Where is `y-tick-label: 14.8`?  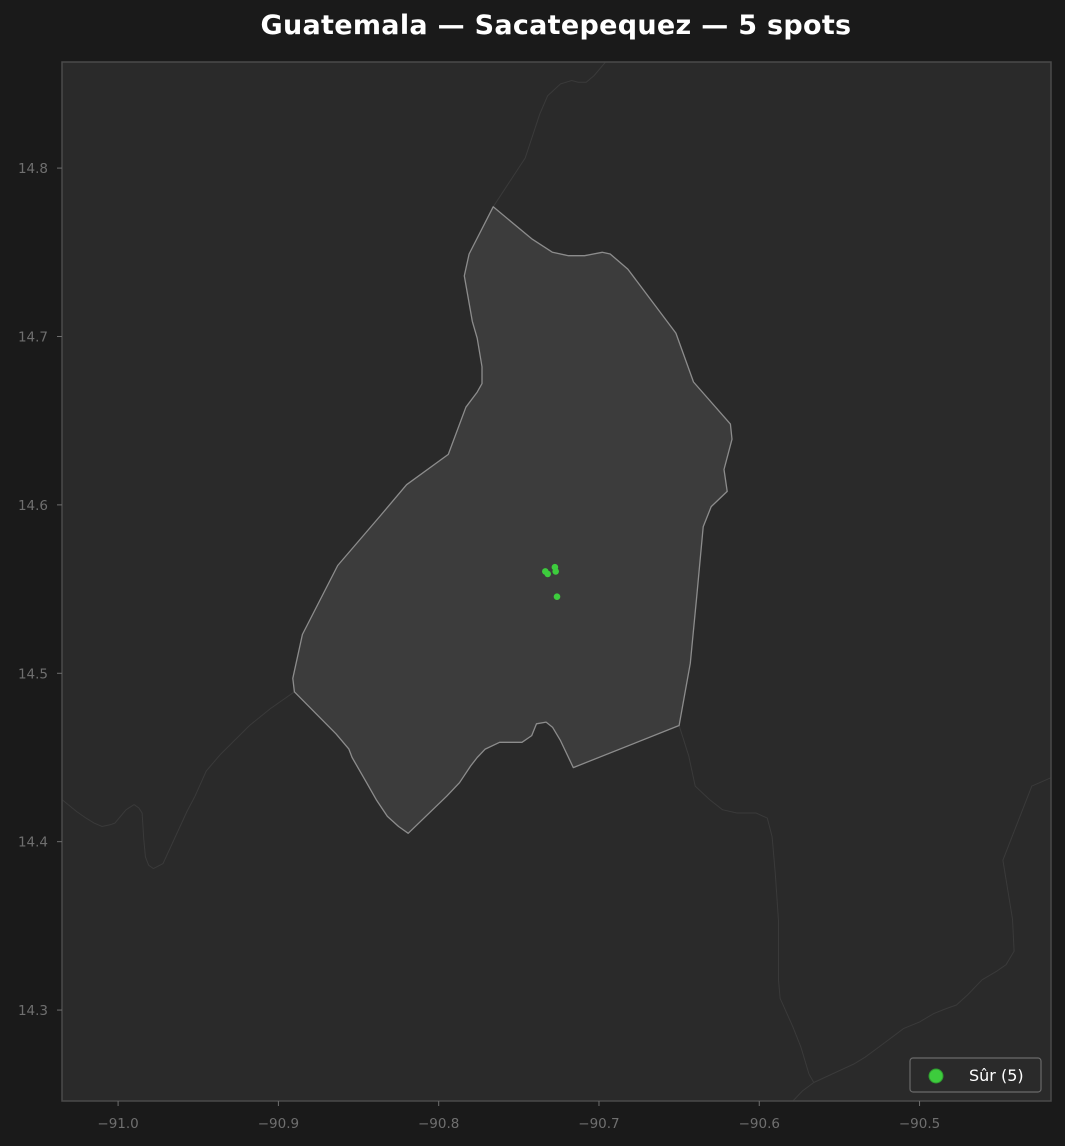
y-tick-label: 14.8 is located at coordinates (33, 169).